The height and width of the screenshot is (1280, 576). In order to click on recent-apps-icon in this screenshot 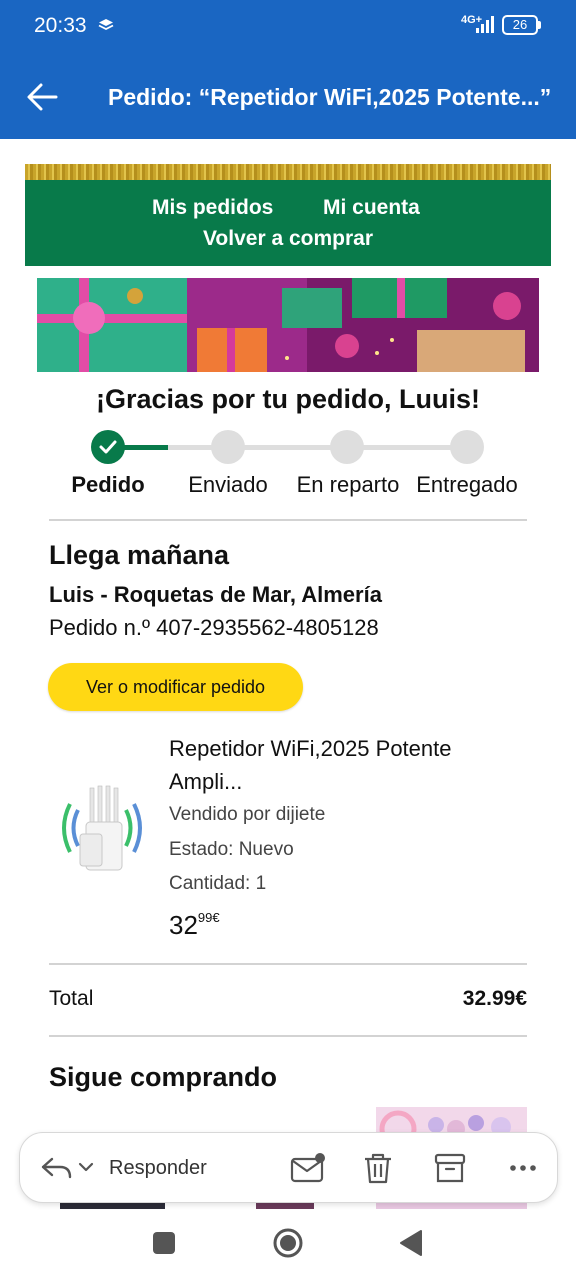, I will do `click(164, 1243)`.